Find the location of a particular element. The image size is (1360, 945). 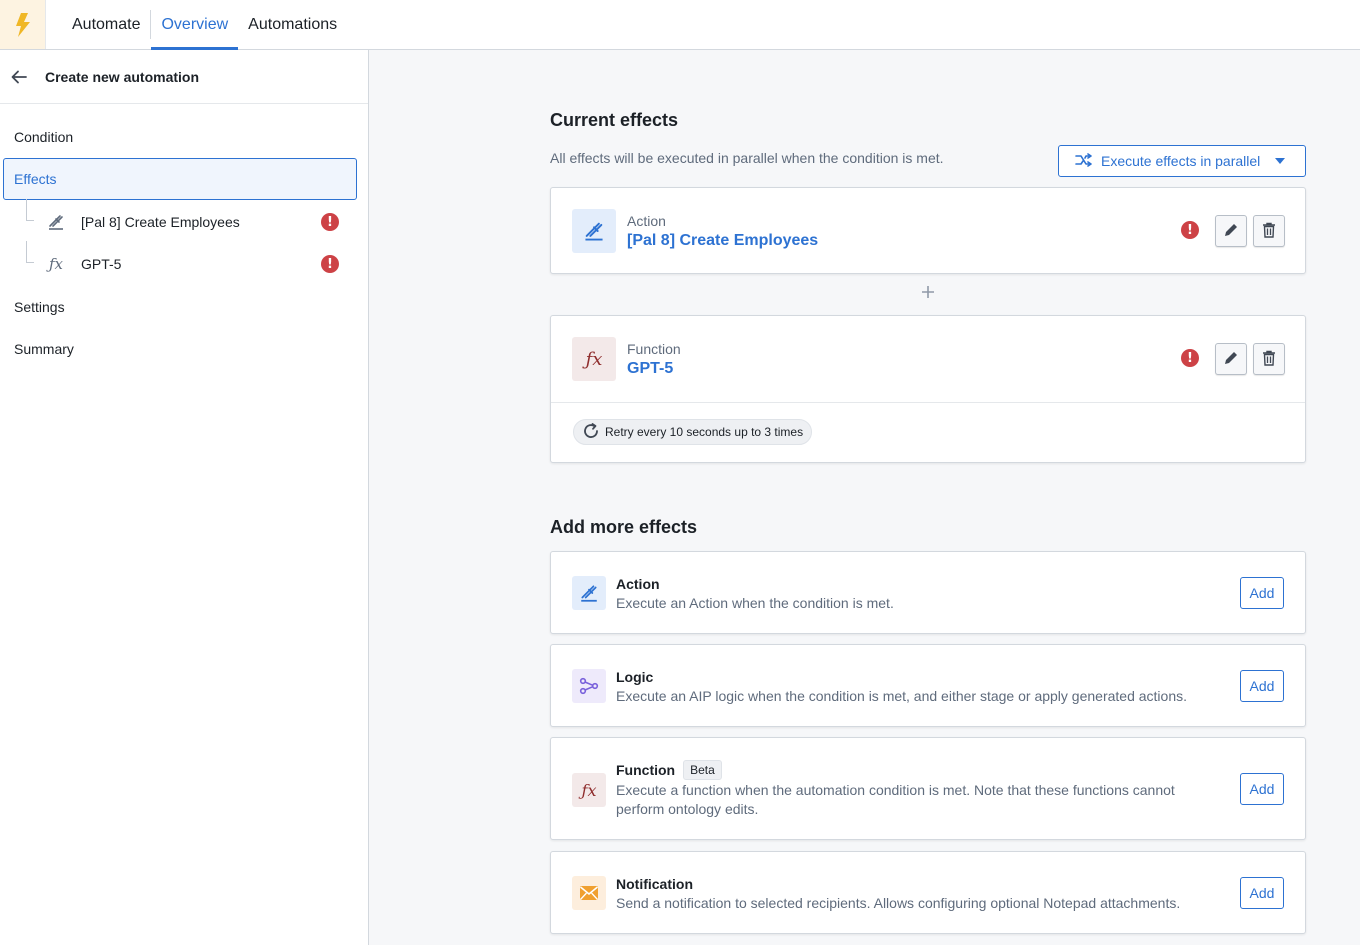

tab-automations: Automations is located at coordinates (292, 24).